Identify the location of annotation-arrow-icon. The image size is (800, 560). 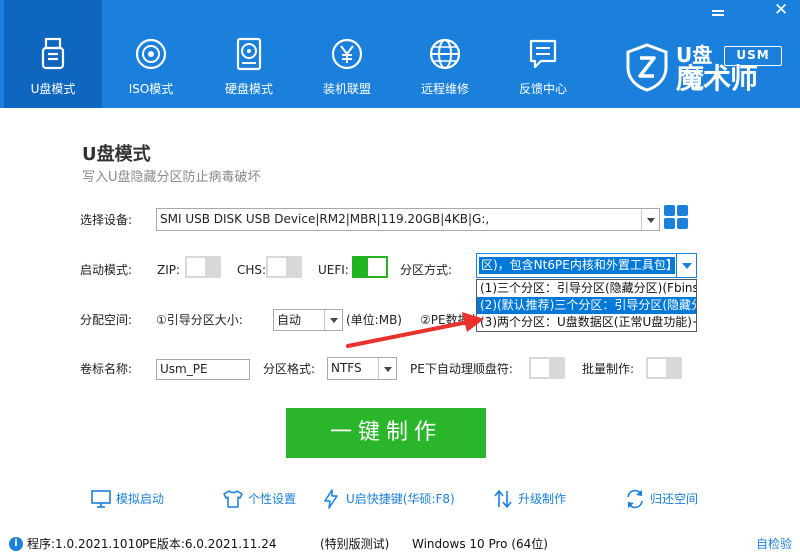
(415, 330).